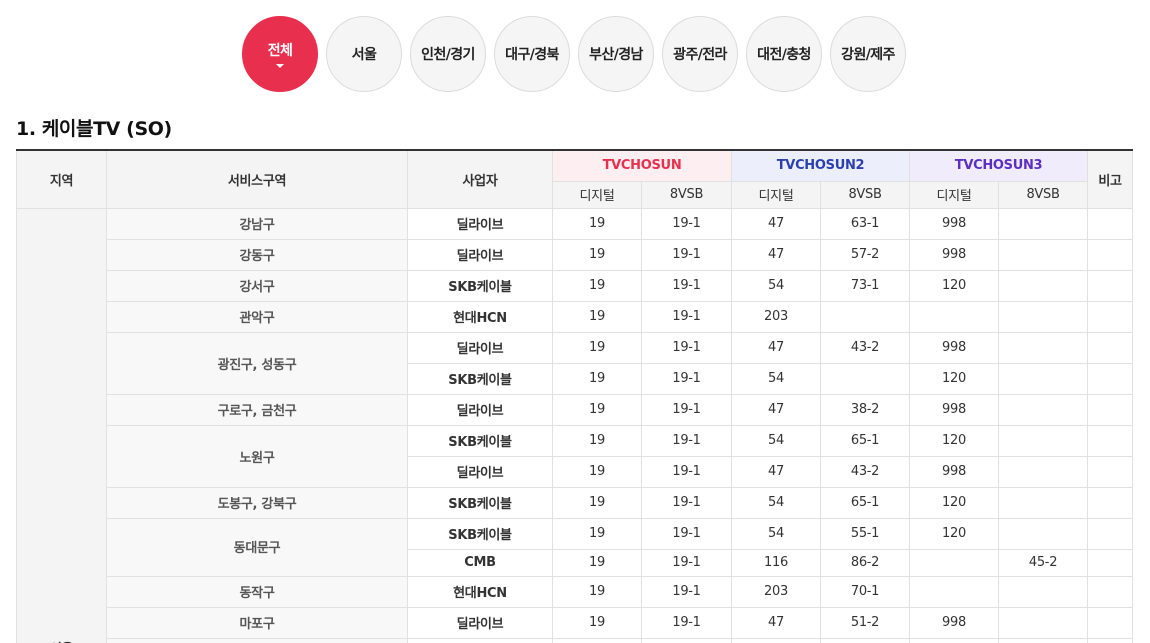  What do you see at coordinates (575, 591) in the screenshot?
I see `table-row: 동작구 현대HCN 19 19-1 203 70-1` at bounding box center [575, 591].